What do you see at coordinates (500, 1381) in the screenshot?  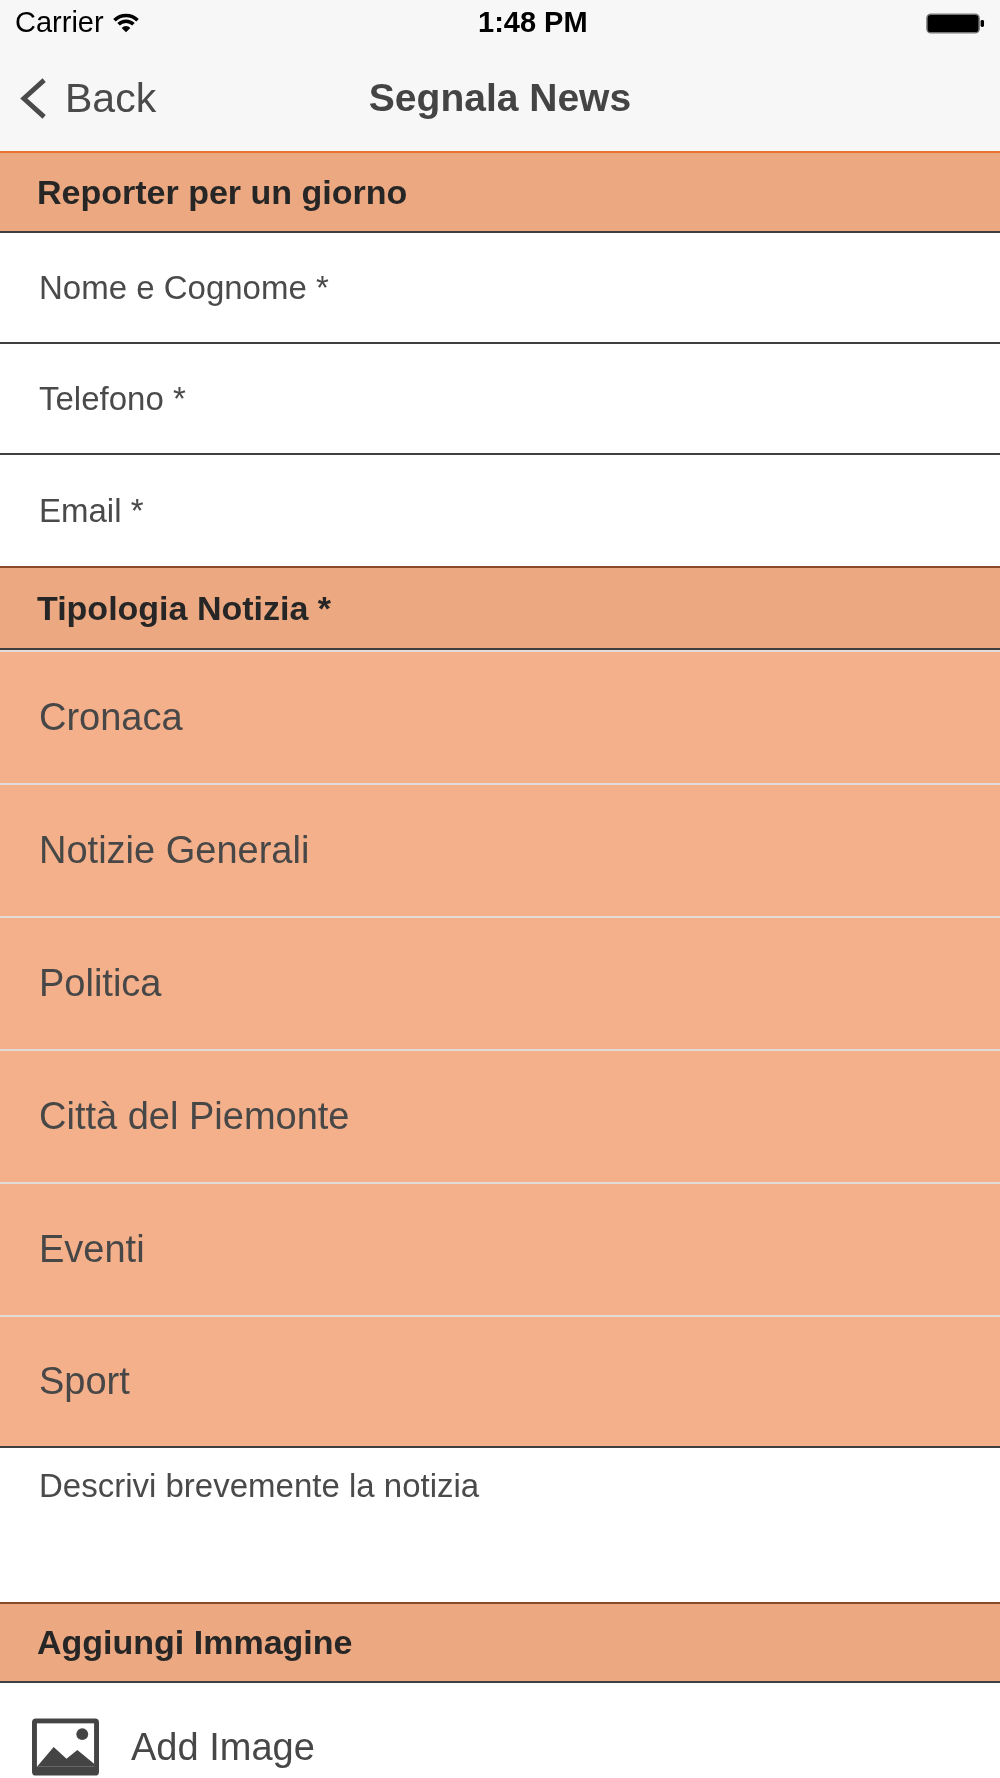 I see `category-option: Sport` at bounding box center [500, 1381].